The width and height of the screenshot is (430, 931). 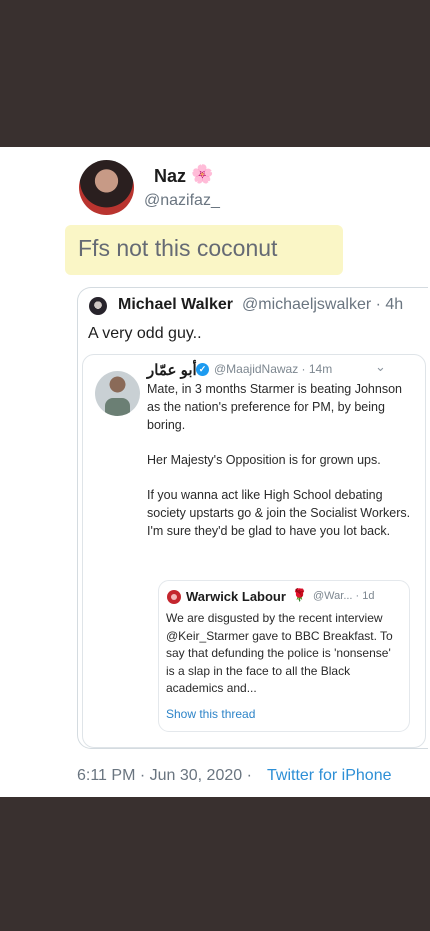 I want to click on flower-emoji: 🌸, so click(x=202, y=174).